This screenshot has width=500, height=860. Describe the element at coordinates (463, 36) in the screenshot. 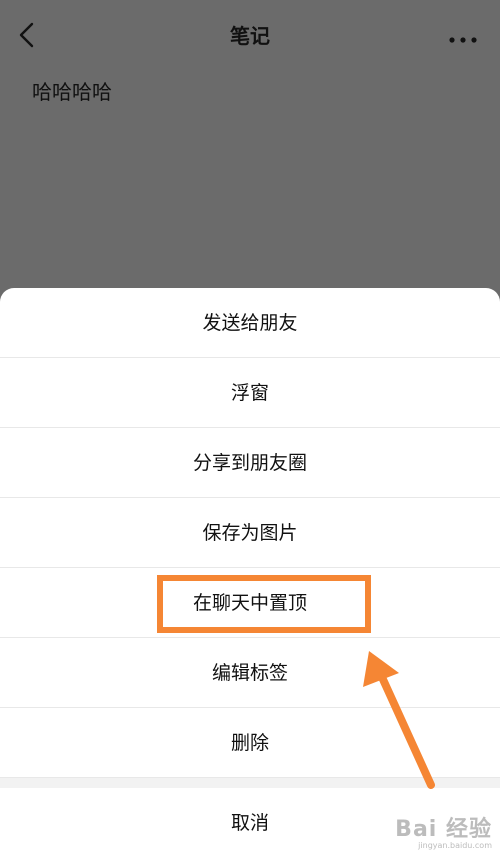

I see `more-button` at that location.